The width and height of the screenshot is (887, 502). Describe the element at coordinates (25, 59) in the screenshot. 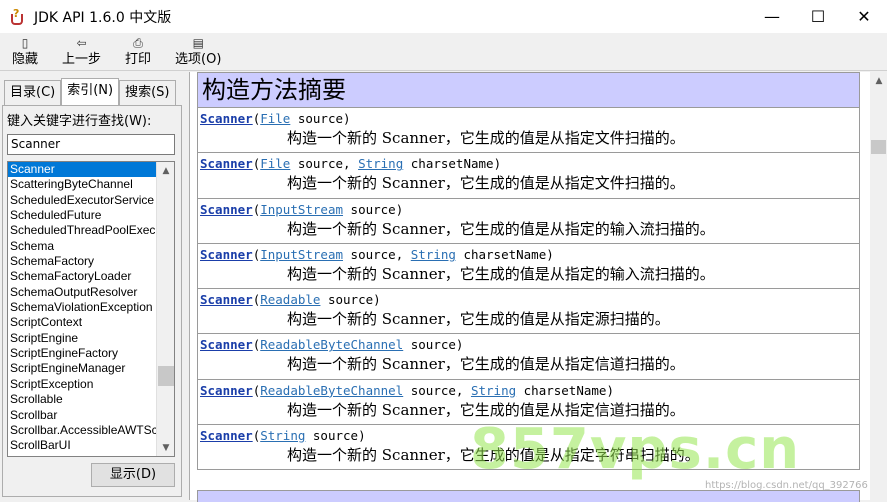

I see `hide-label: 隐藏` at that location.